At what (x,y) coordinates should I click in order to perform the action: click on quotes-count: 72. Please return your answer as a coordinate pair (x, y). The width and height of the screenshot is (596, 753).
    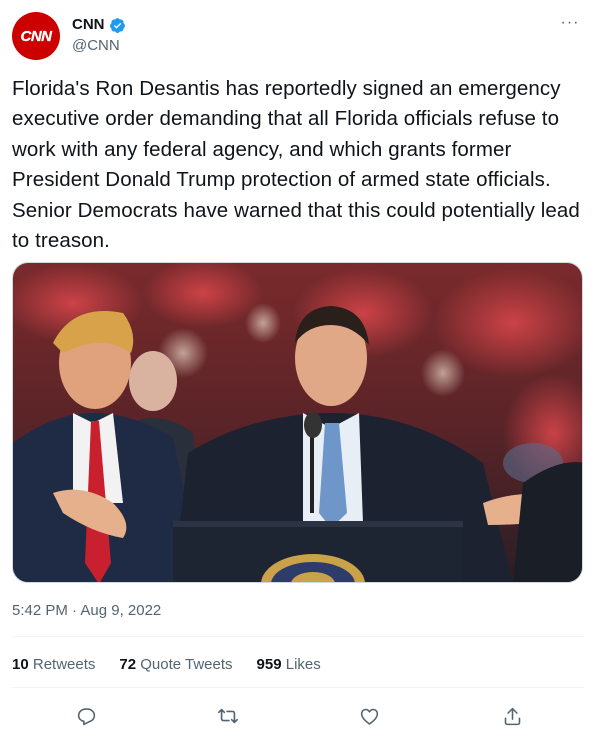
    Looking at the image, I should click on (128, 664).